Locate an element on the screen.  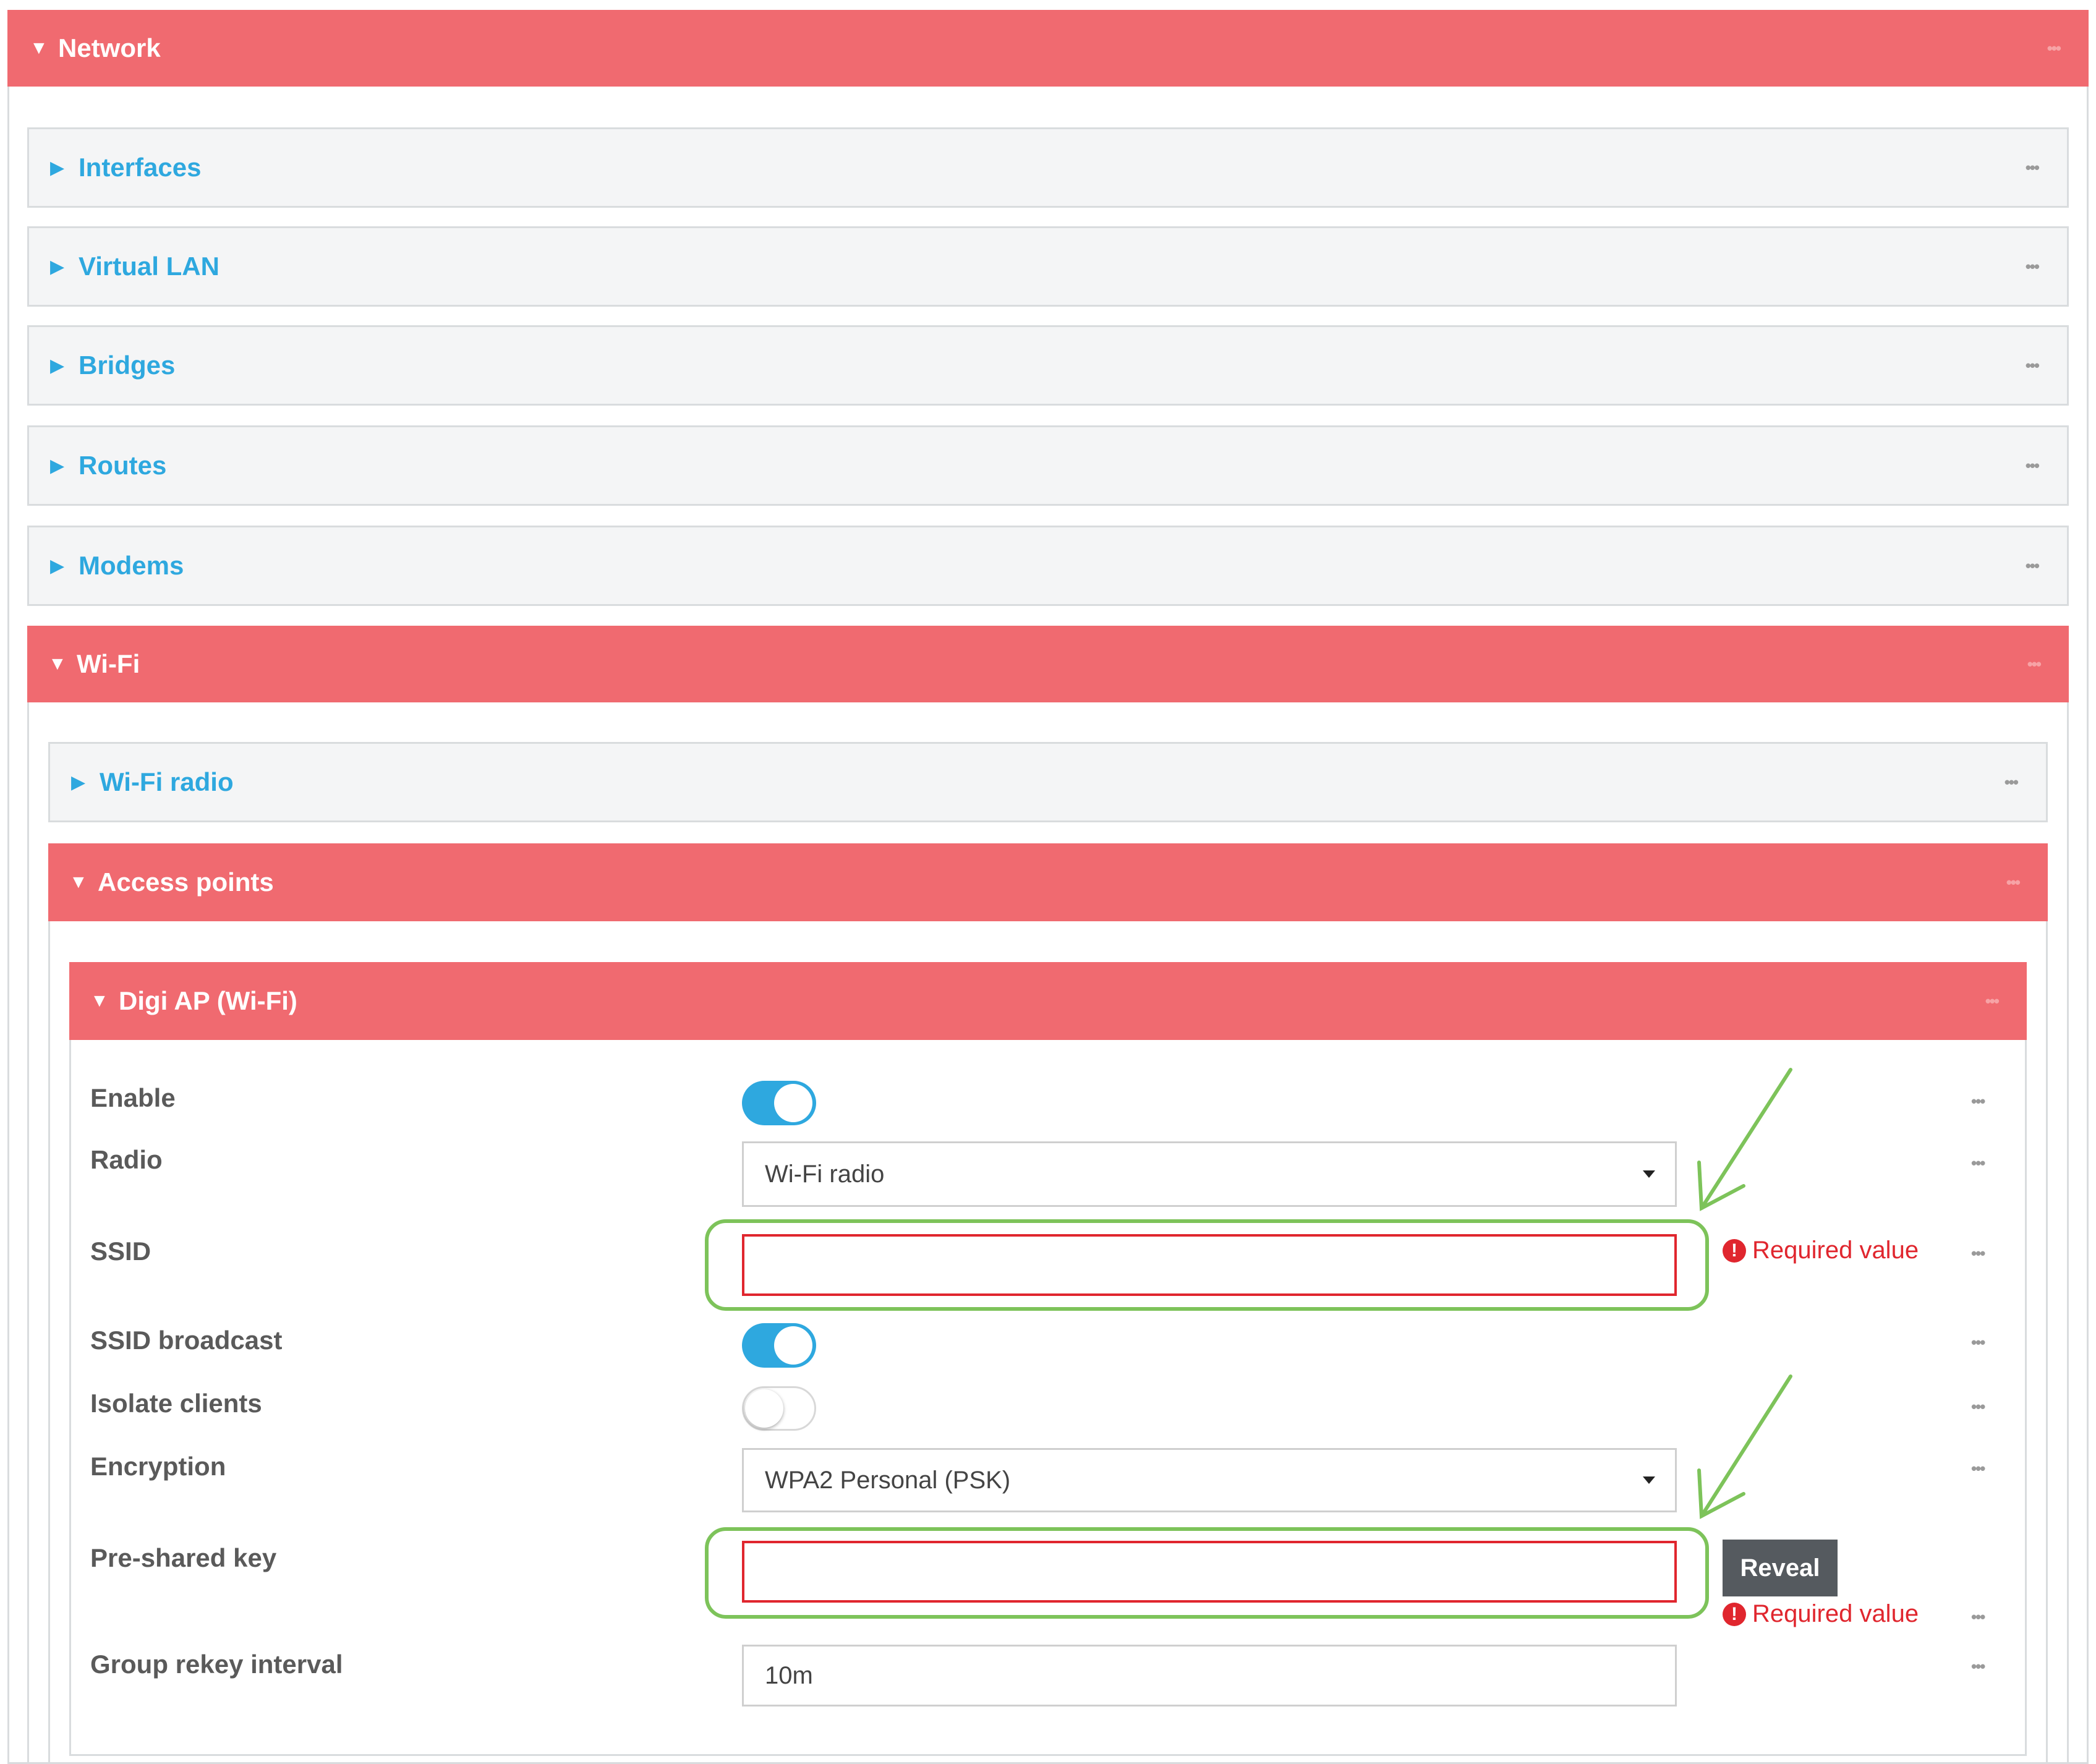
ssid-arrow-icon is located at coordinates (1746, 1139).